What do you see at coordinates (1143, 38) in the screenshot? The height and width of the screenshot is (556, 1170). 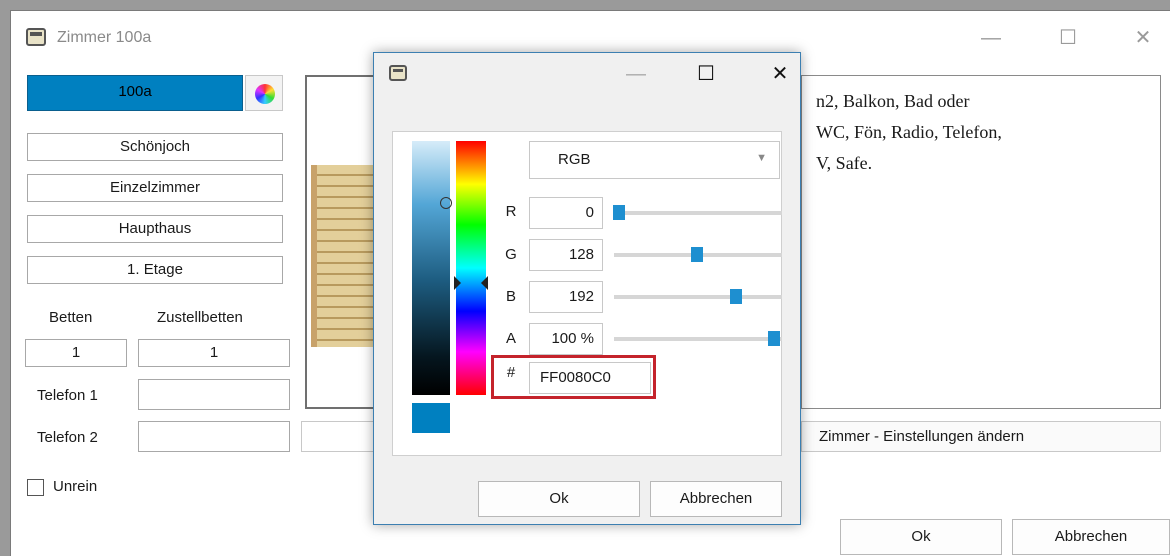 I see `close-button: ✕` at bounding box center [1143, 38].